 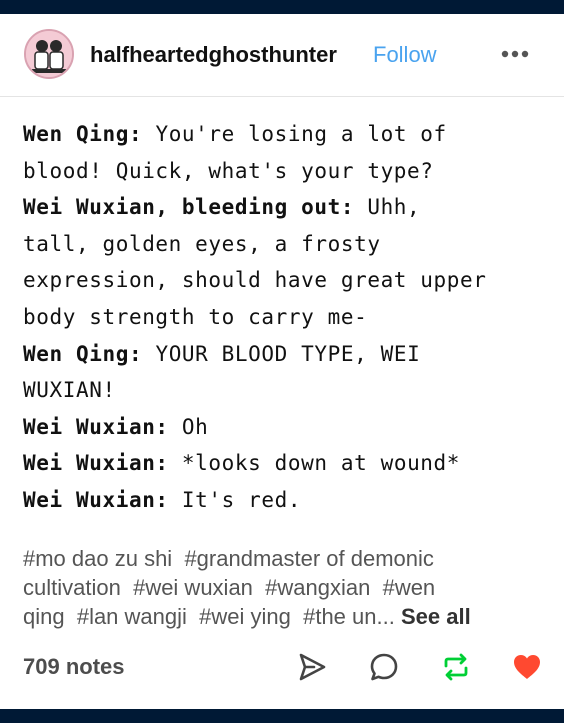 I want to click on dialogue-line: Wei Wuxian: *looks down at wound*, so click(x=283, y=463).